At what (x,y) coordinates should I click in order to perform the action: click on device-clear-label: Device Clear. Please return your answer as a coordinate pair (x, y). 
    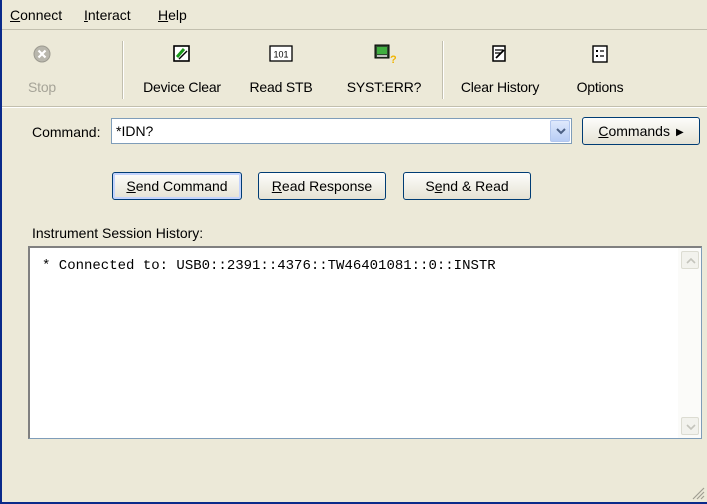
    Looking at the image, I should click on (182, 87).